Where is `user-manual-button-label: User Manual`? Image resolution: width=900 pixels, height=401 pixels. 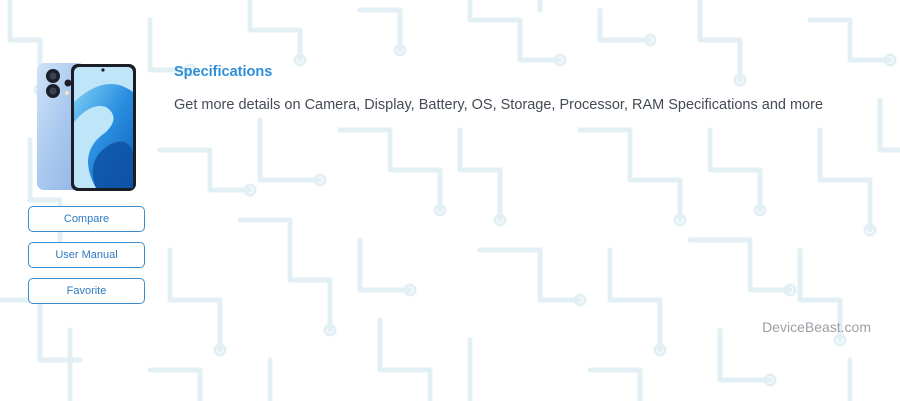
user-manual-button-label: User Manual is located at coordinates (86, 255).